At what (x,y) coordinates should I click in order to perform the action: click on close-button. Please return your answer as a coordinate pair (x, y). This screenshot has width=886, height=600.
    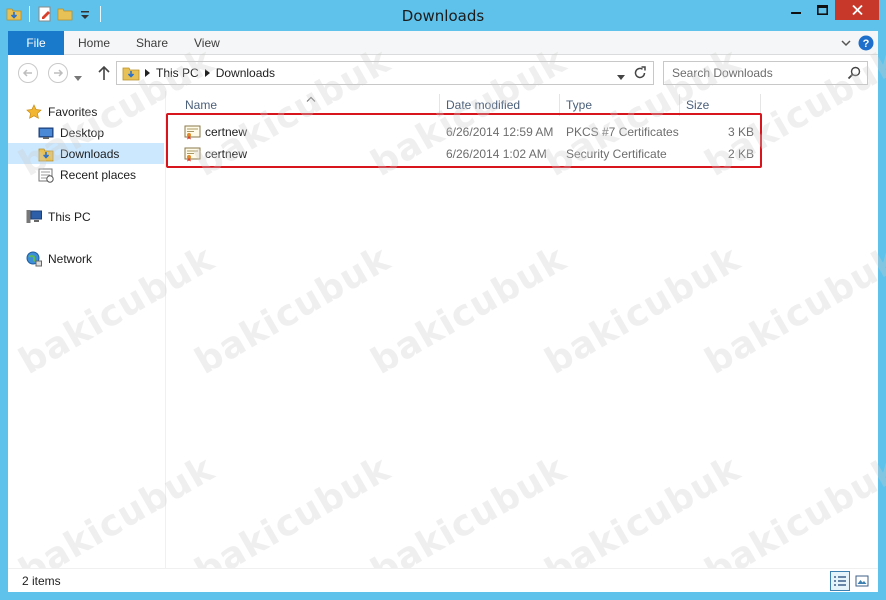
    Looking at the image, I should click on (857, 10).